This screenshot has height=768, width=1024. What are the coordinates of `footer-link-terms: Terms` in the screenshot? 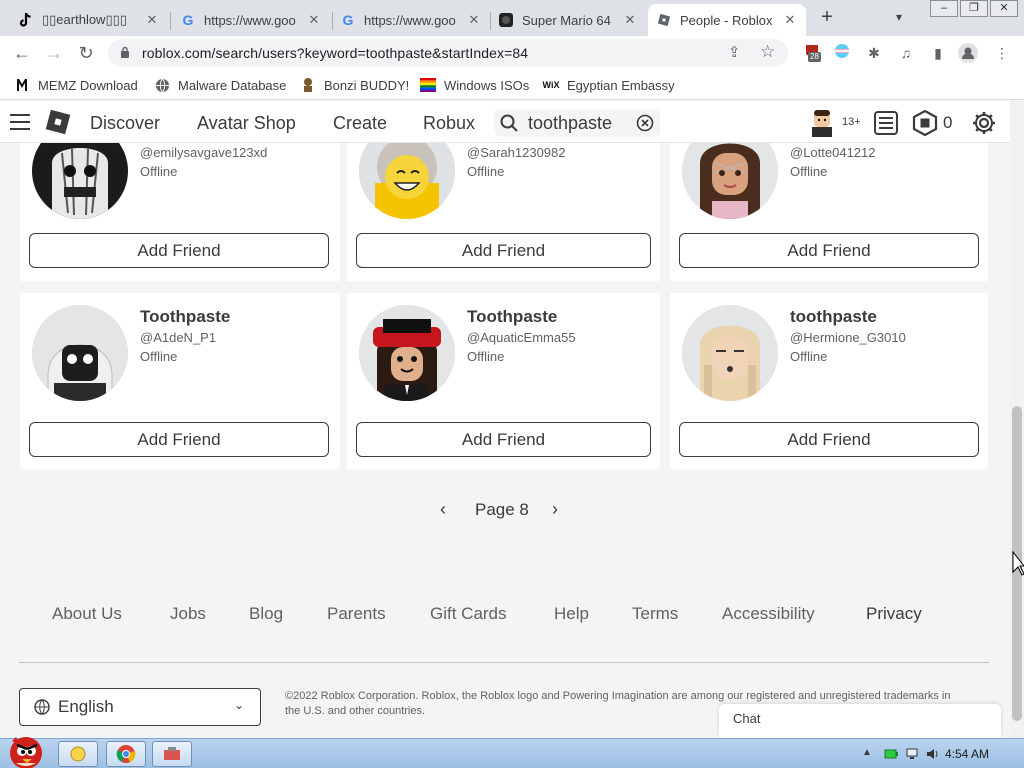 It's located at (655, 614).